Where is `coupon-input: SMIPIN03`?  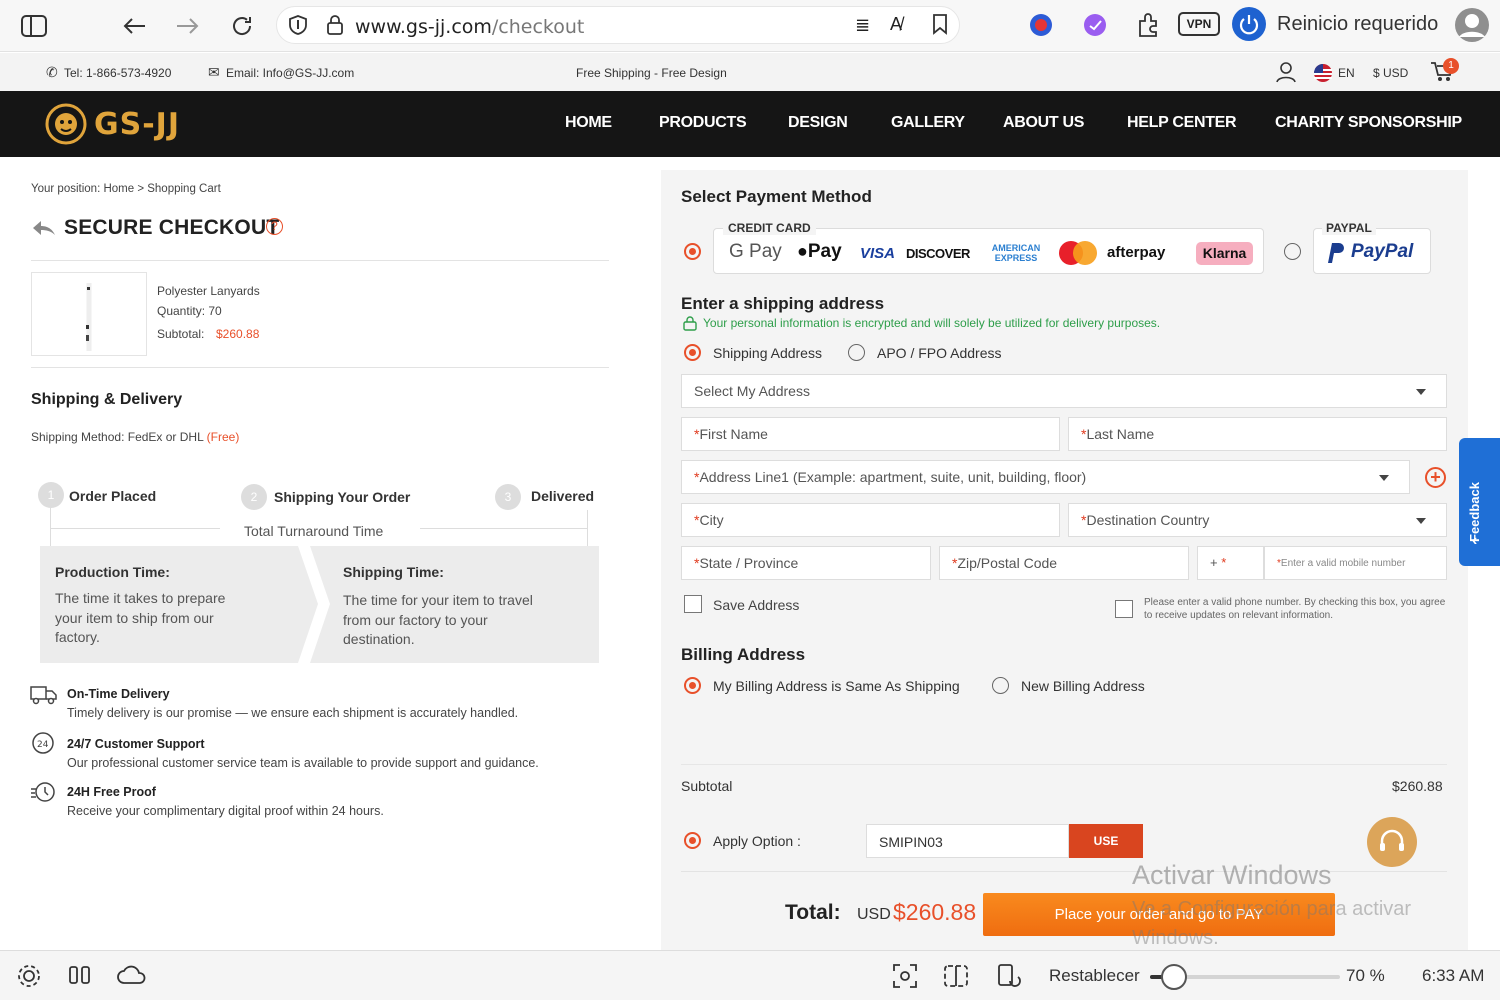
coupon-input: SMIPIN03 is located at coordinates (967, 841).